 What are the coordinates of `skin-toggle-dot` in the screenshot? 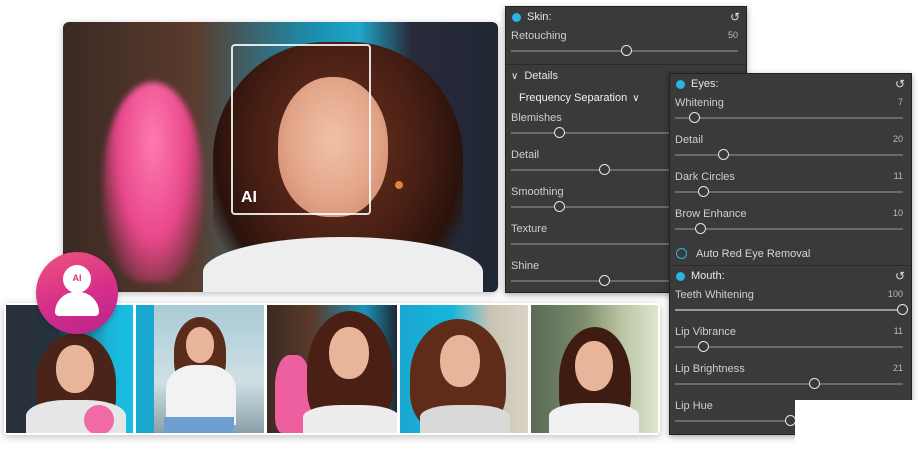 It's located at (516, 17).